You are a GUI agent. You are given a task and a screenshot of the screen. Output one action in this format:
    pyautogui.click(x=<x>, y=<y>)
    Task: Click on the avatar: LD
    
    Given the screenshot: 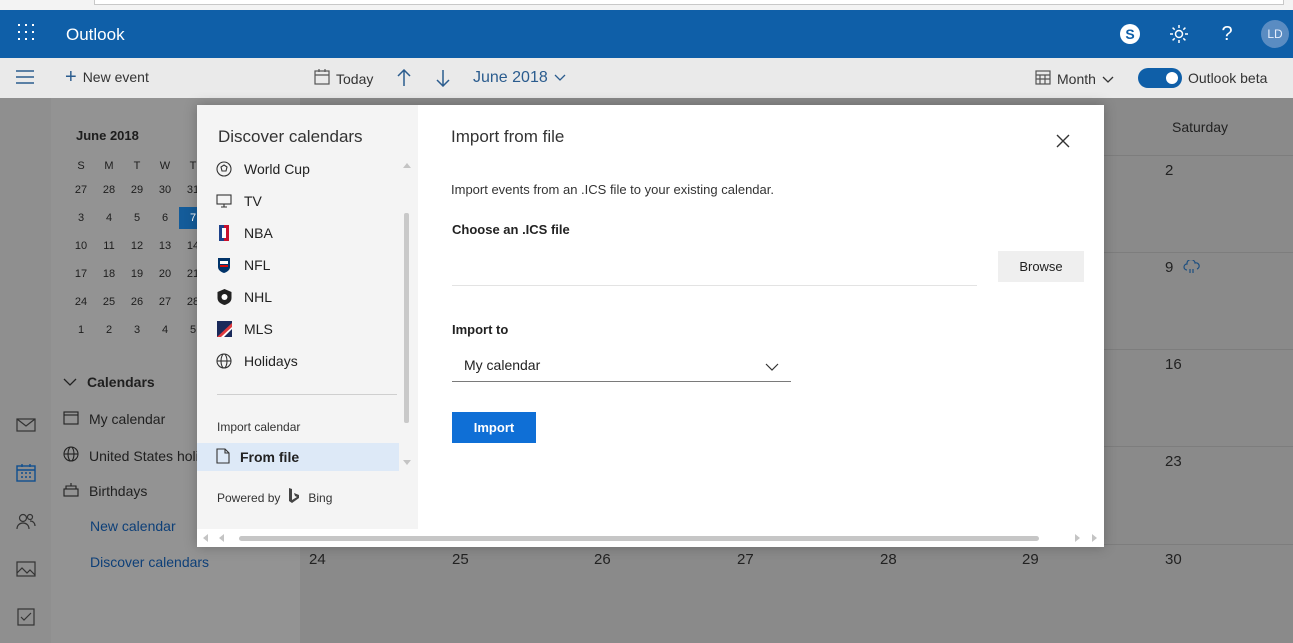 What is the action you would take?
    pyautogui.click(x=1275, y=34)
    